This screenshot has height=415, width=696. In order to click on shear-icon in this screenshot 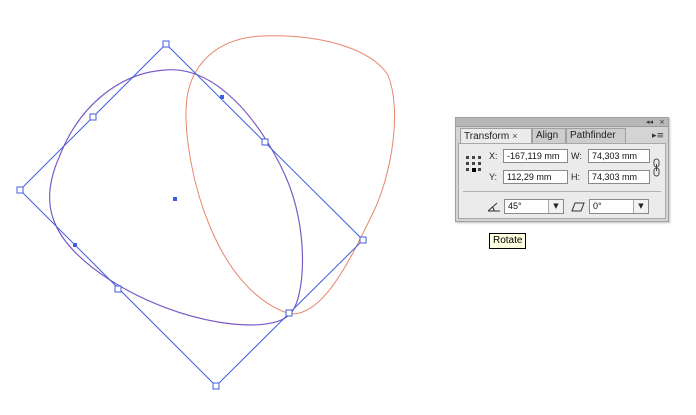, I will do `click(578, 207)`.